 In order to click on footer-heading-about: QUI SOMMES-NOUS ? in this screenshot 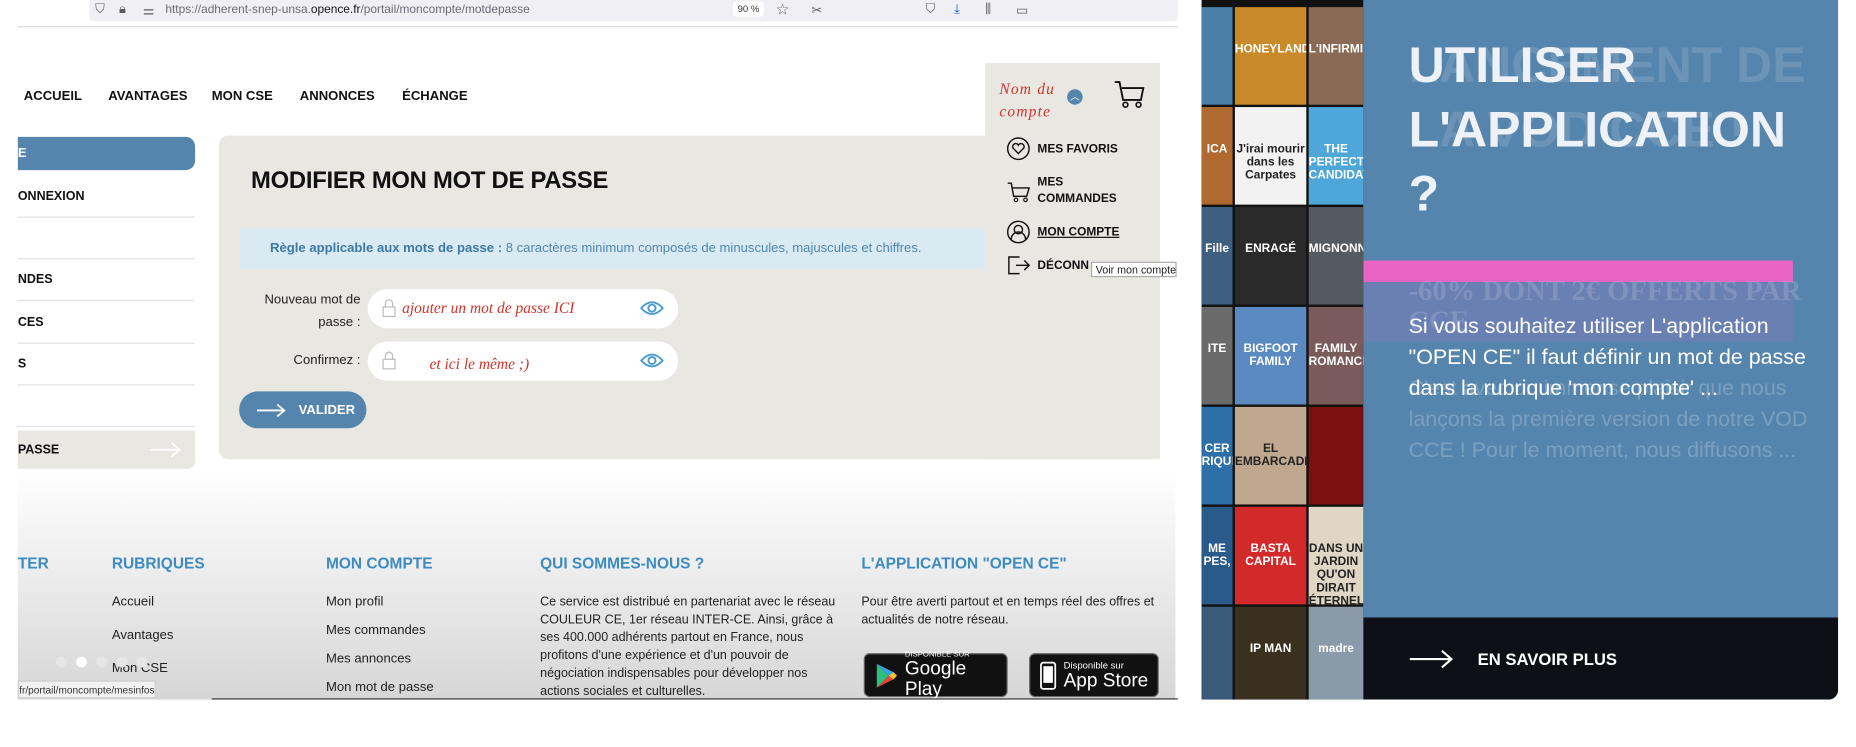, I will do `click(622, 563)`.